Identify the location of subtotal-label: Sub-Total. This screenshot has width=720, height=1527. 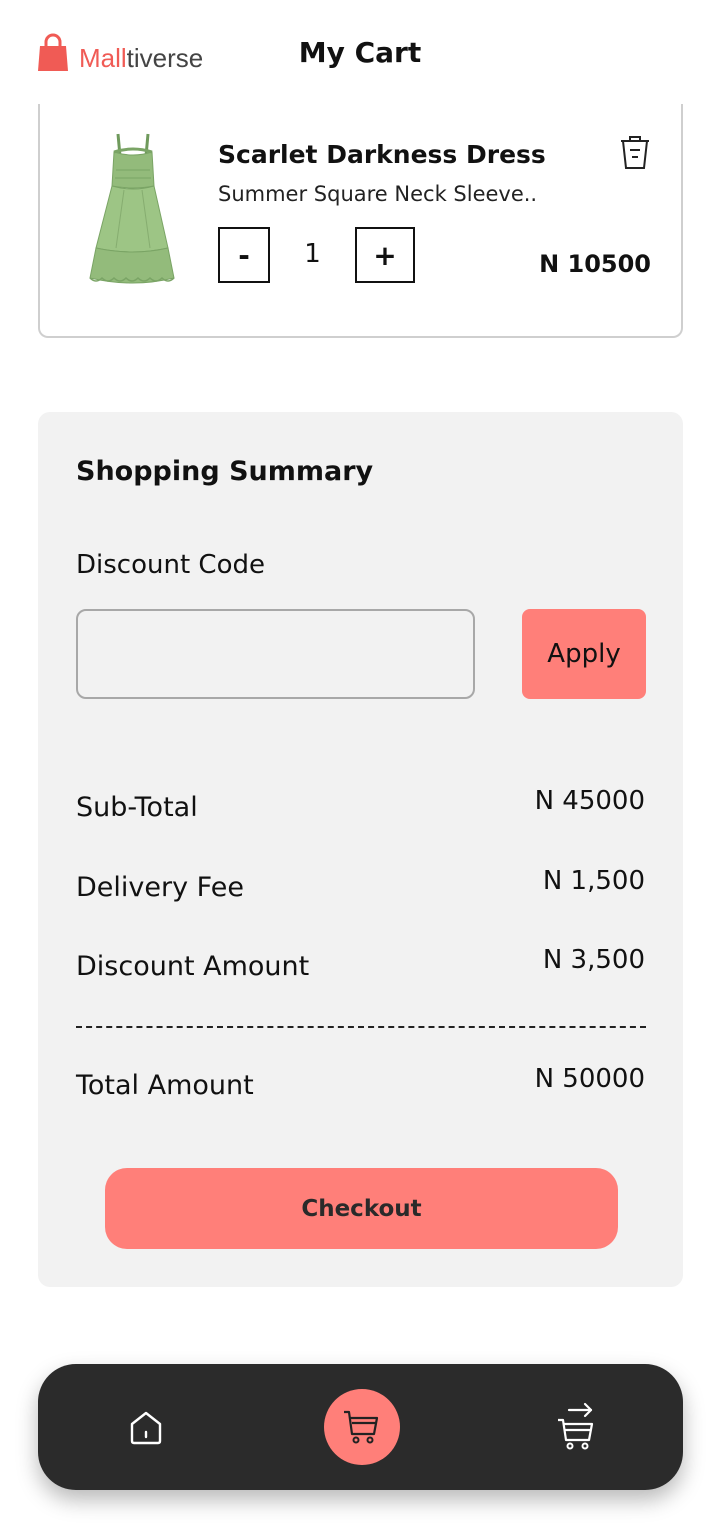
(137, 807).